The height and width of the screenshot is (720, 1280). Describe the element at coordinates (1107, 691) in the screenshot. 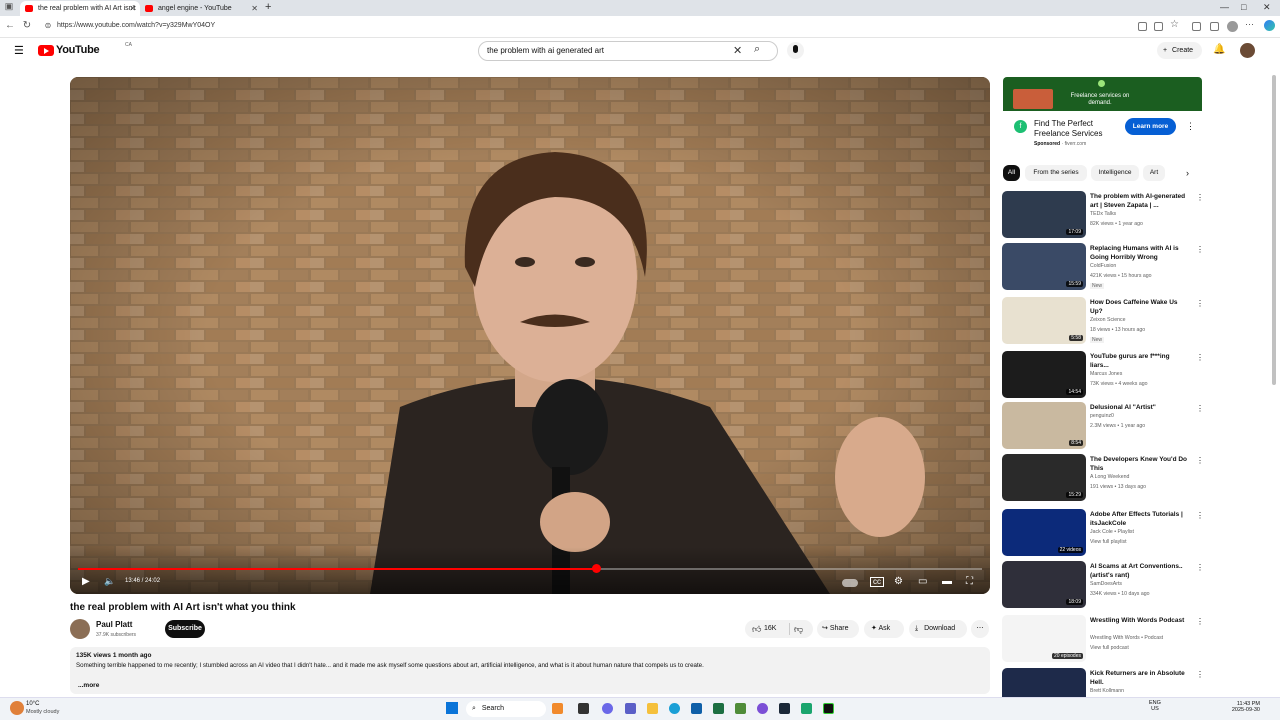

I see `recommended-channel: Brett Kollmann` at that location.